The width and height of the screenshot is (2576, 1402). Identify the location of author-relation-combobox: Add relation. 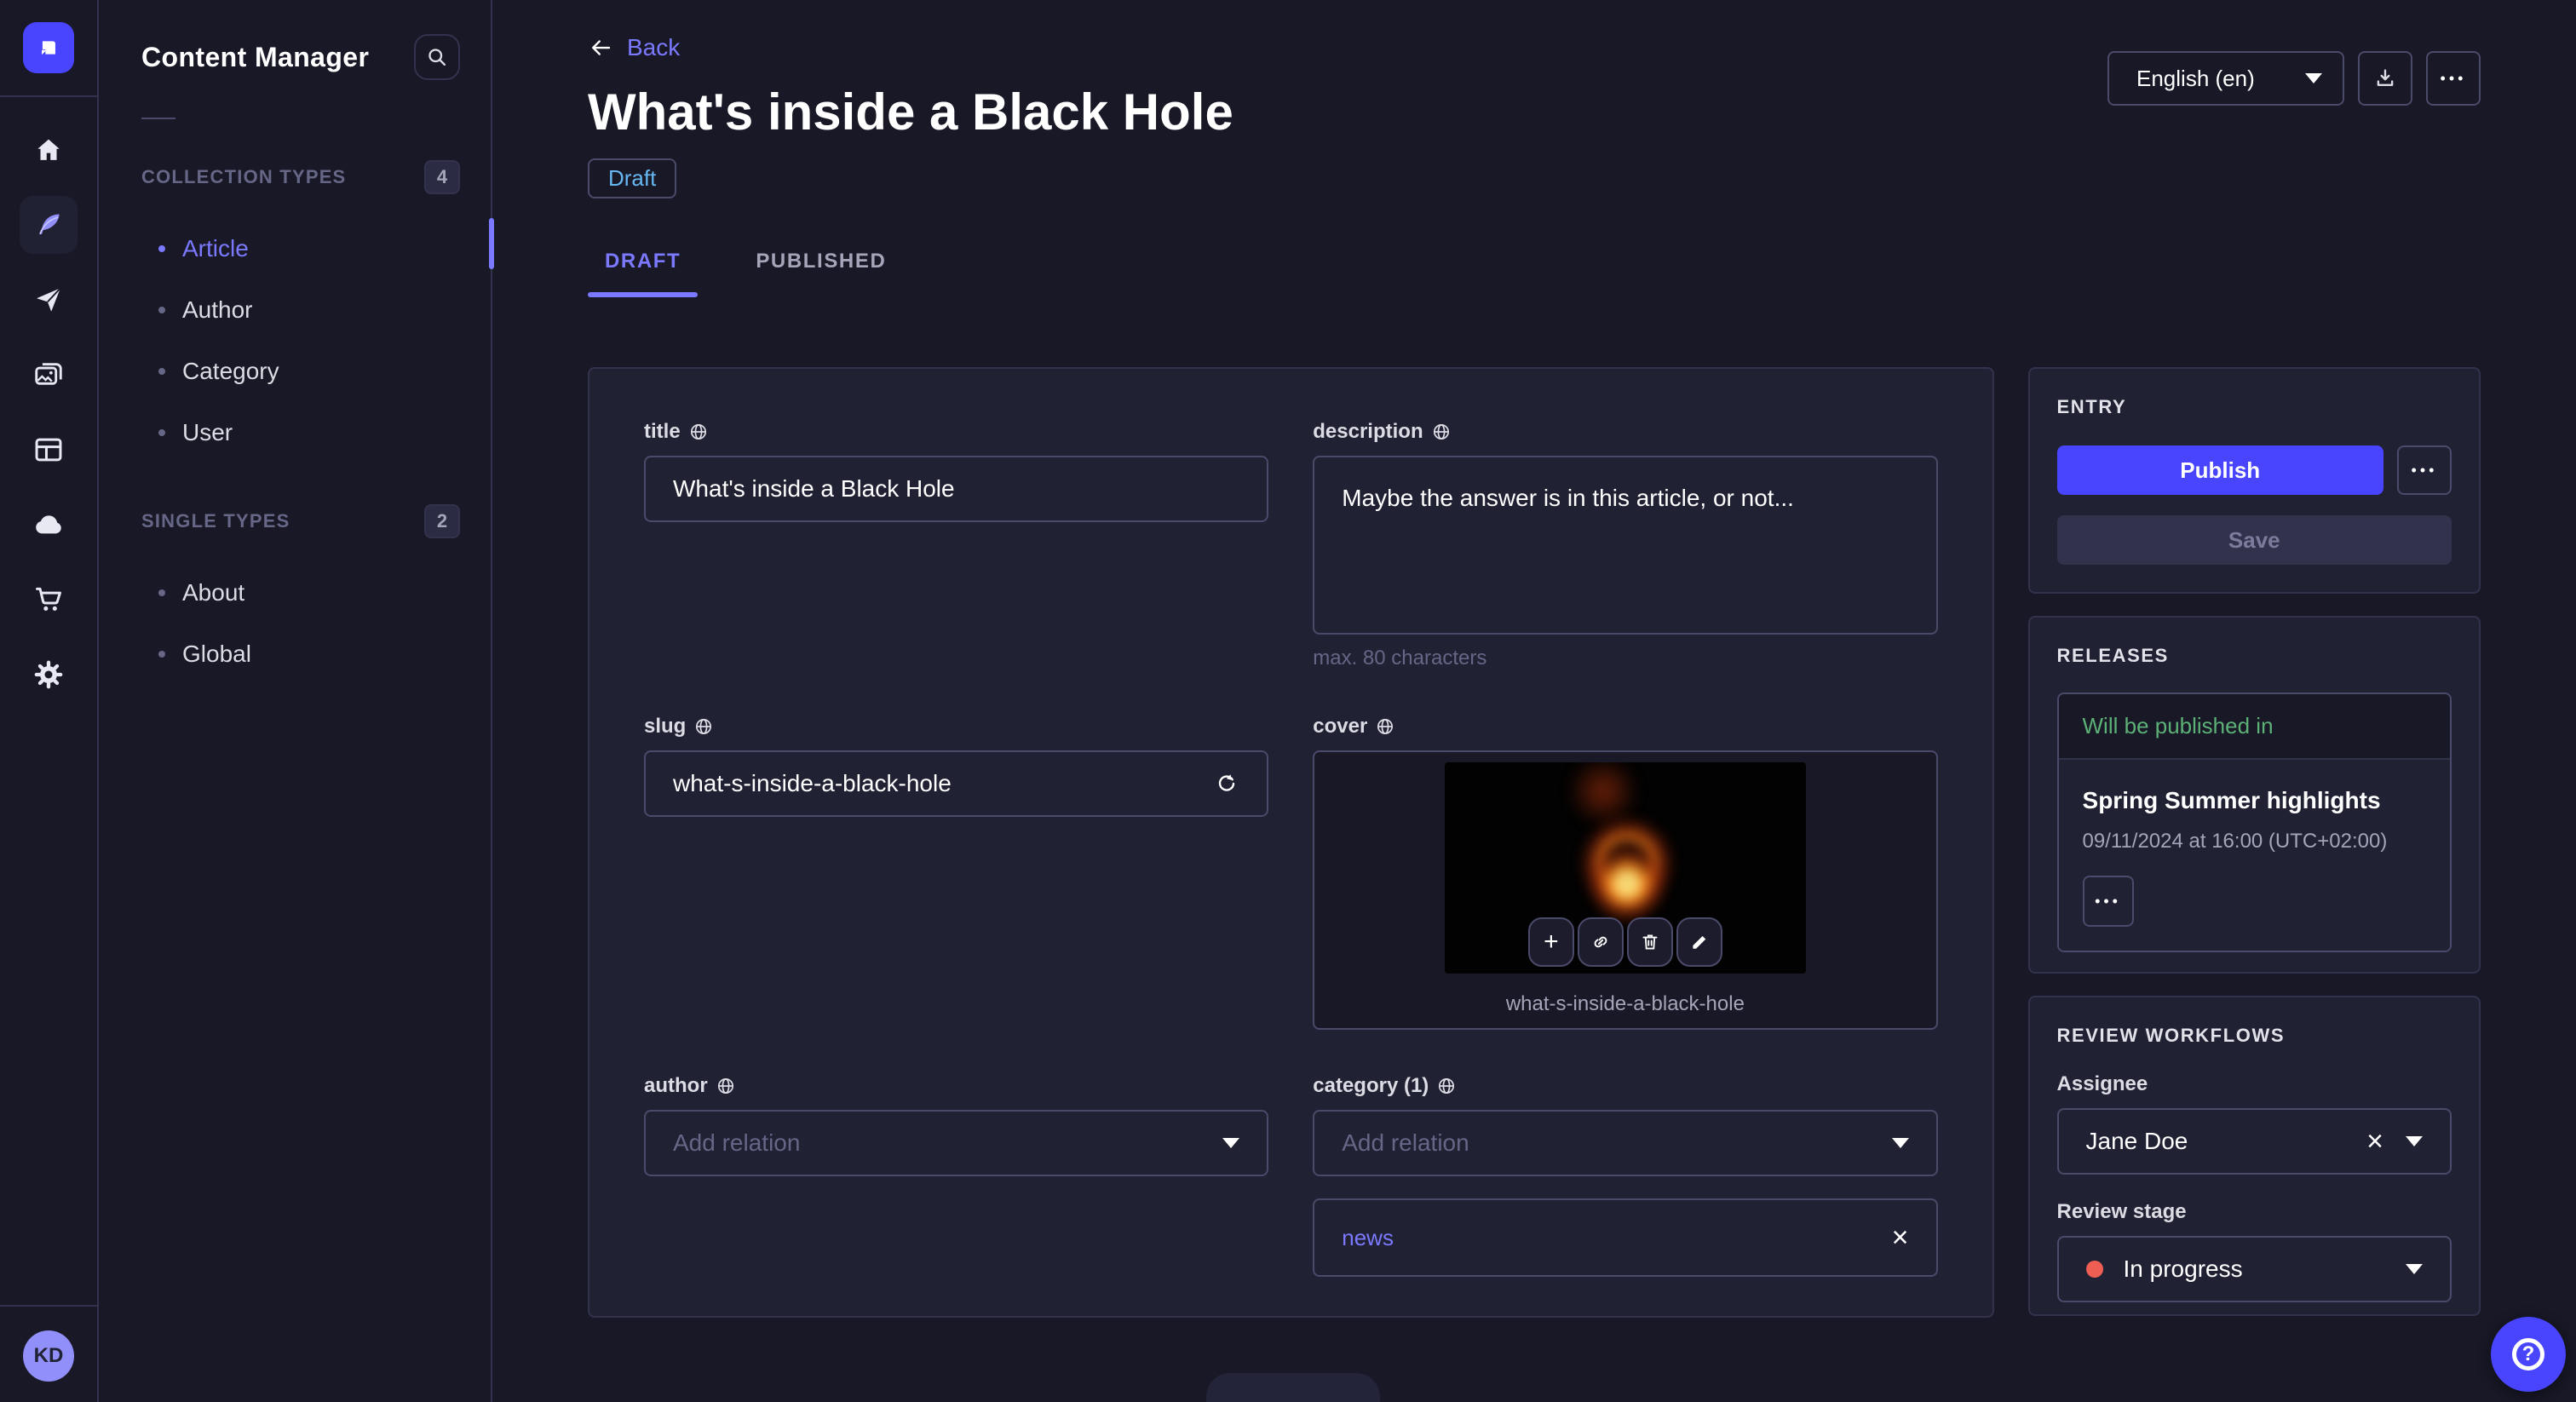
(957, 1143).